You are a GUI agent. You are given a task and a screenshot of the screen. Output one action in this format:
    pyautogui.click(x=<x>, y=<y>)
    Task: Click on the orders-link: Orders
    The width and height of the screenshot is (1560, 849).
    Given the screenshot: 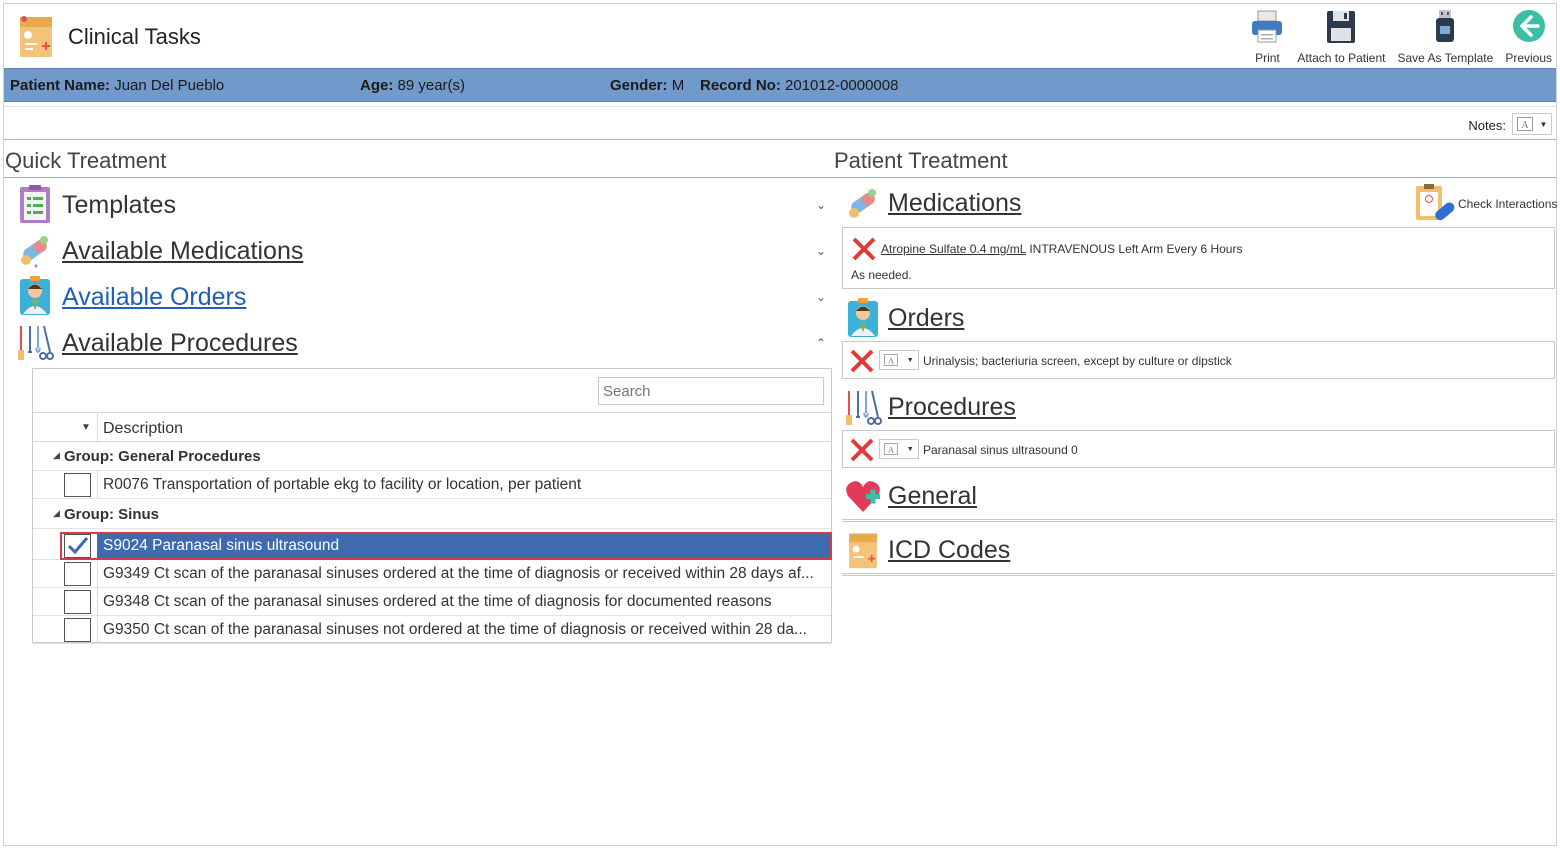 What is the action you would take?
    pyautogui.click(x=926, y=318)
    